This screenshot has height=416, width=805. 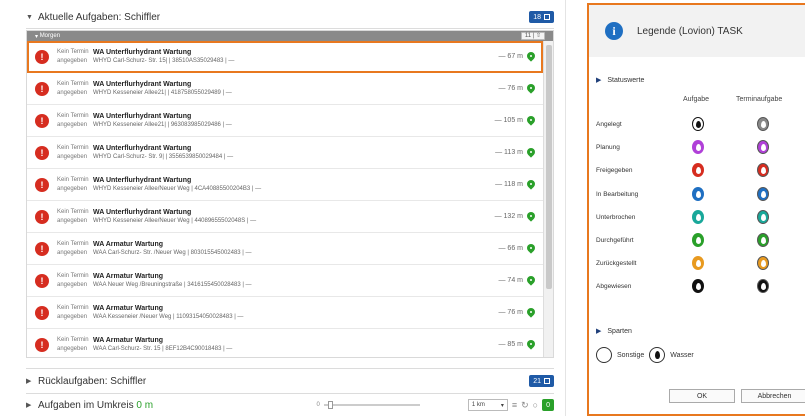 I want to click on ok-button: OK, so click(x=702, y=396).